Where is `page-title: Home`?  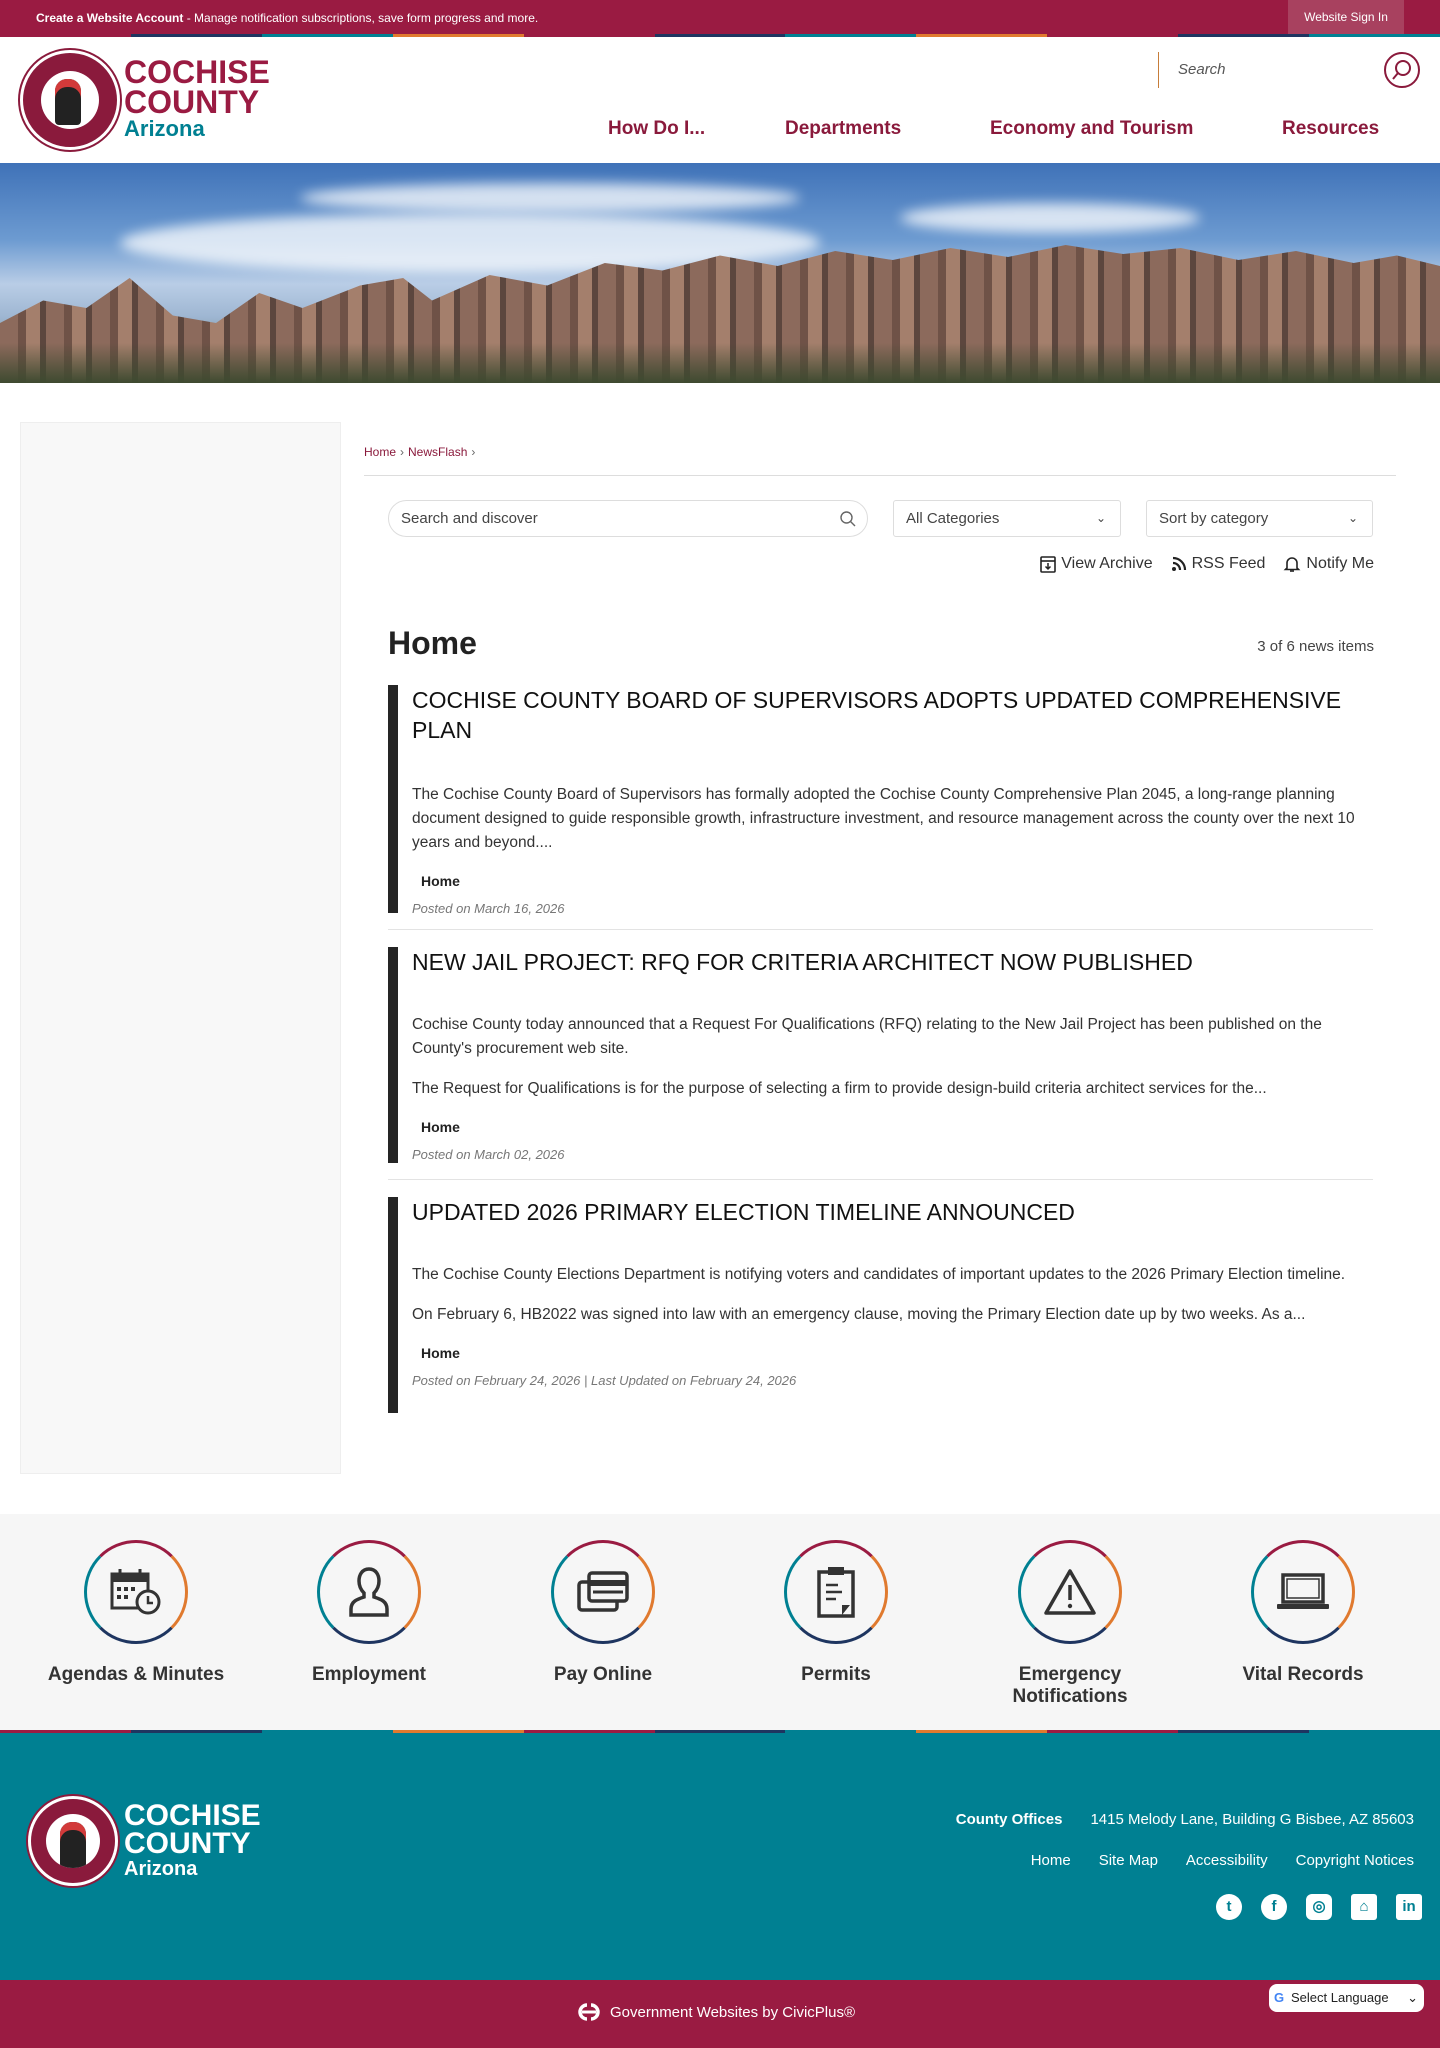
page-title: Home is located at coordinates (432, 643).